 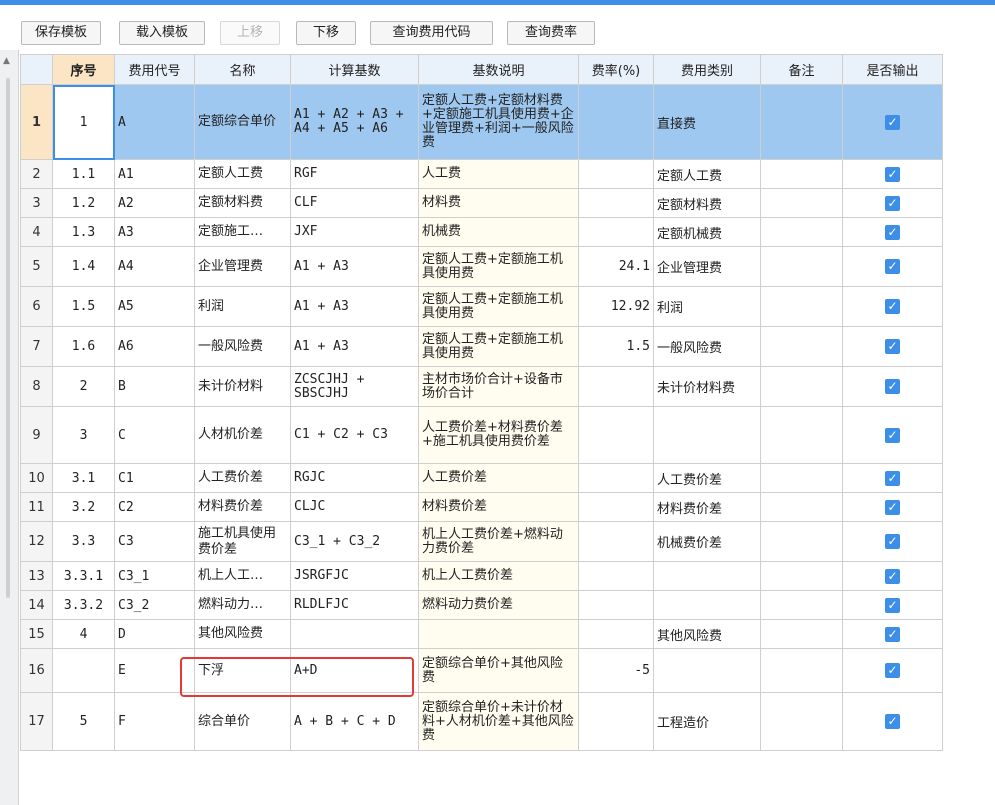 What do you see at coordinates (498, 203) in the screenshot?
I see `desc-cell: 材料费` at bounding box center [498, 203].